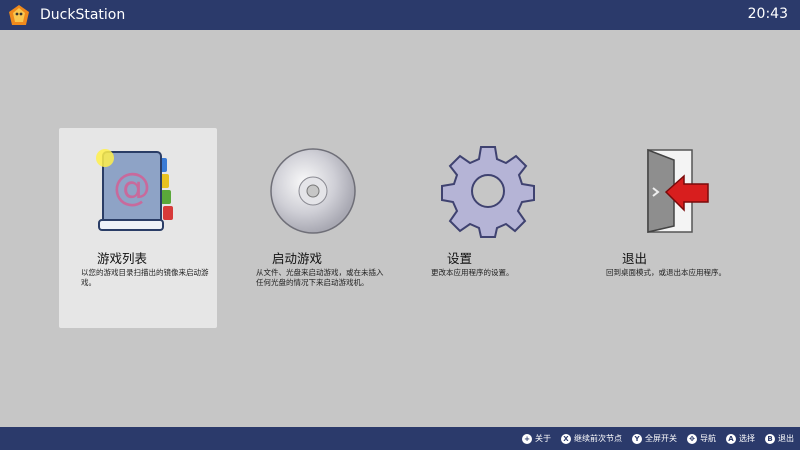 The image size is (800, 450). Describe the element at coordinates (708, 438) in the screenshot. I see `hint-label: 导航` at that location.